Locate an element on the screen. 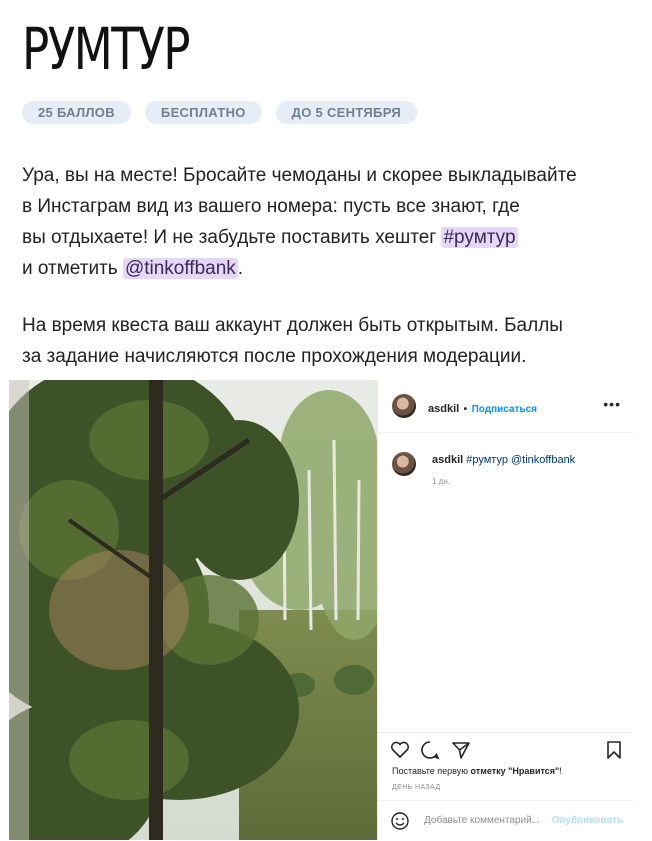  more-dots-icon: ••• is located at coordinates (612, 404).